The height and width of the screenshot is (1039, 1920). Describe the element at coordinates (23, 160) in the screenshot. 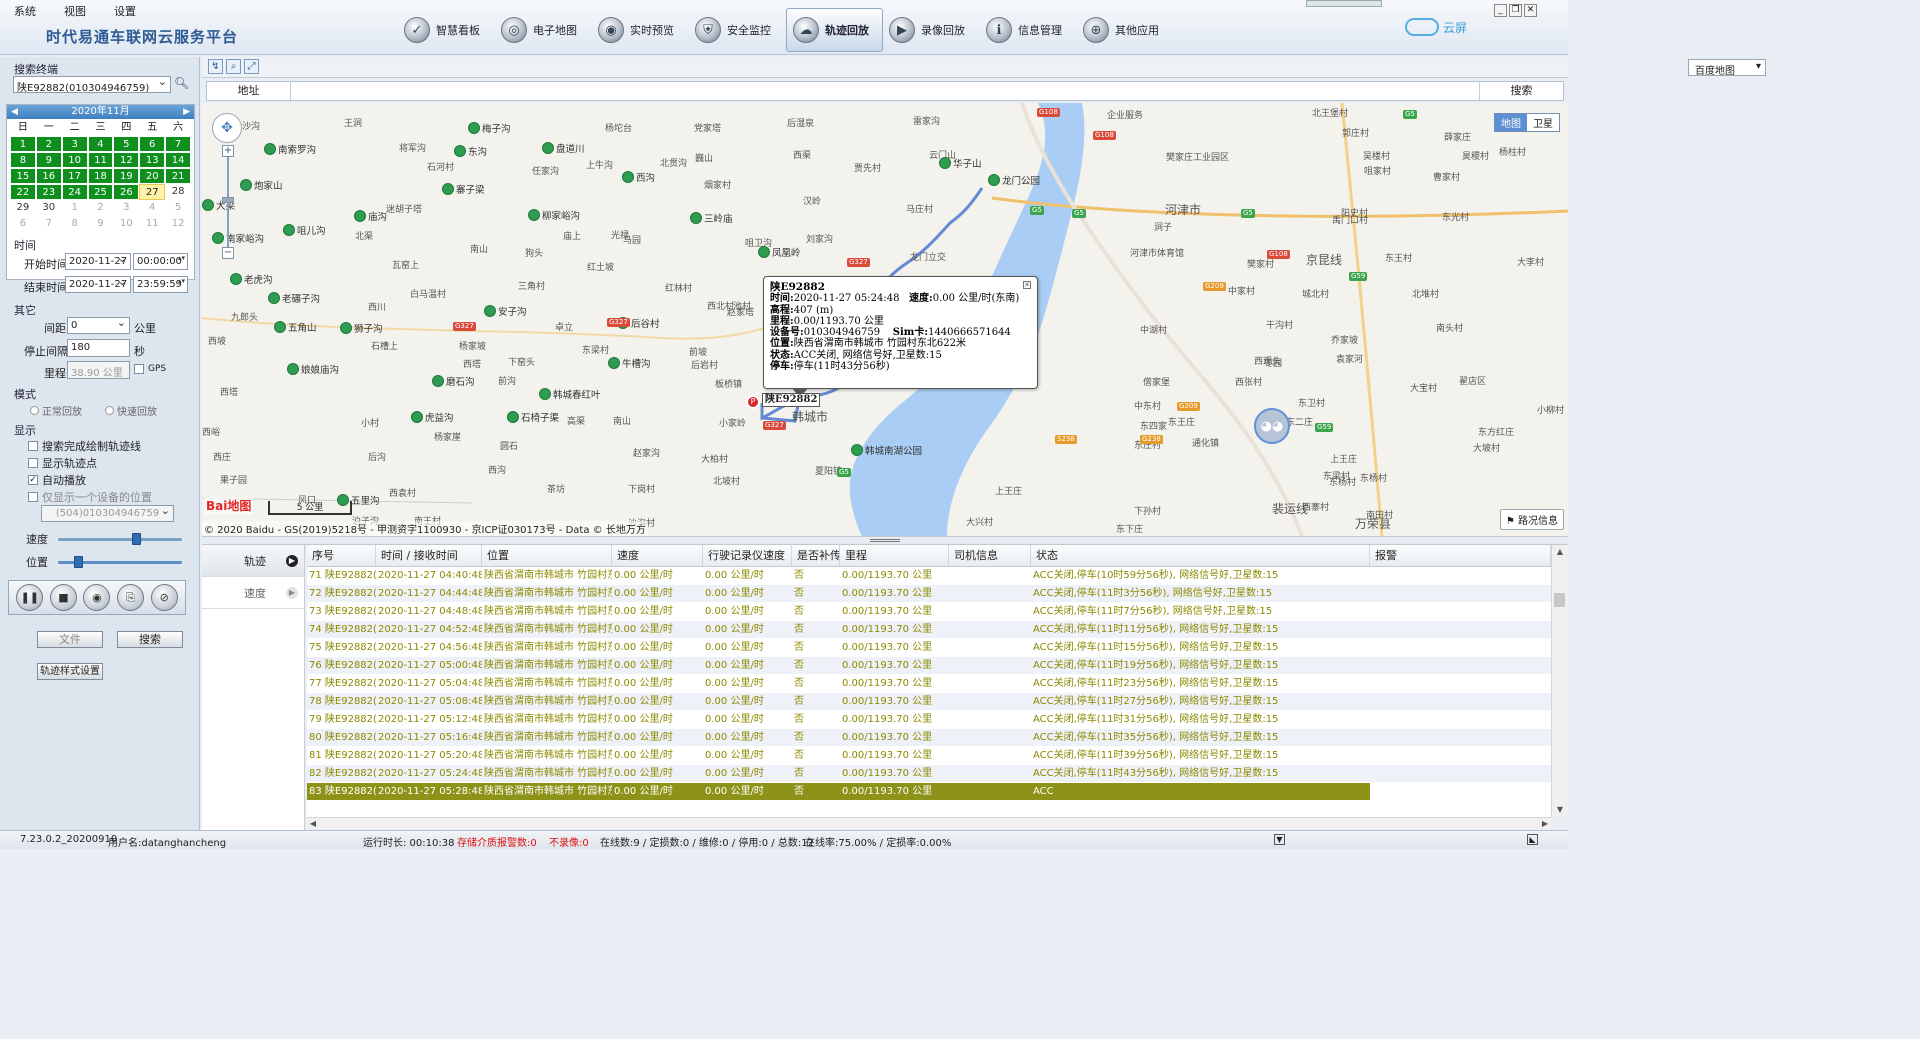

I see `calendar-day: 8` at that location.